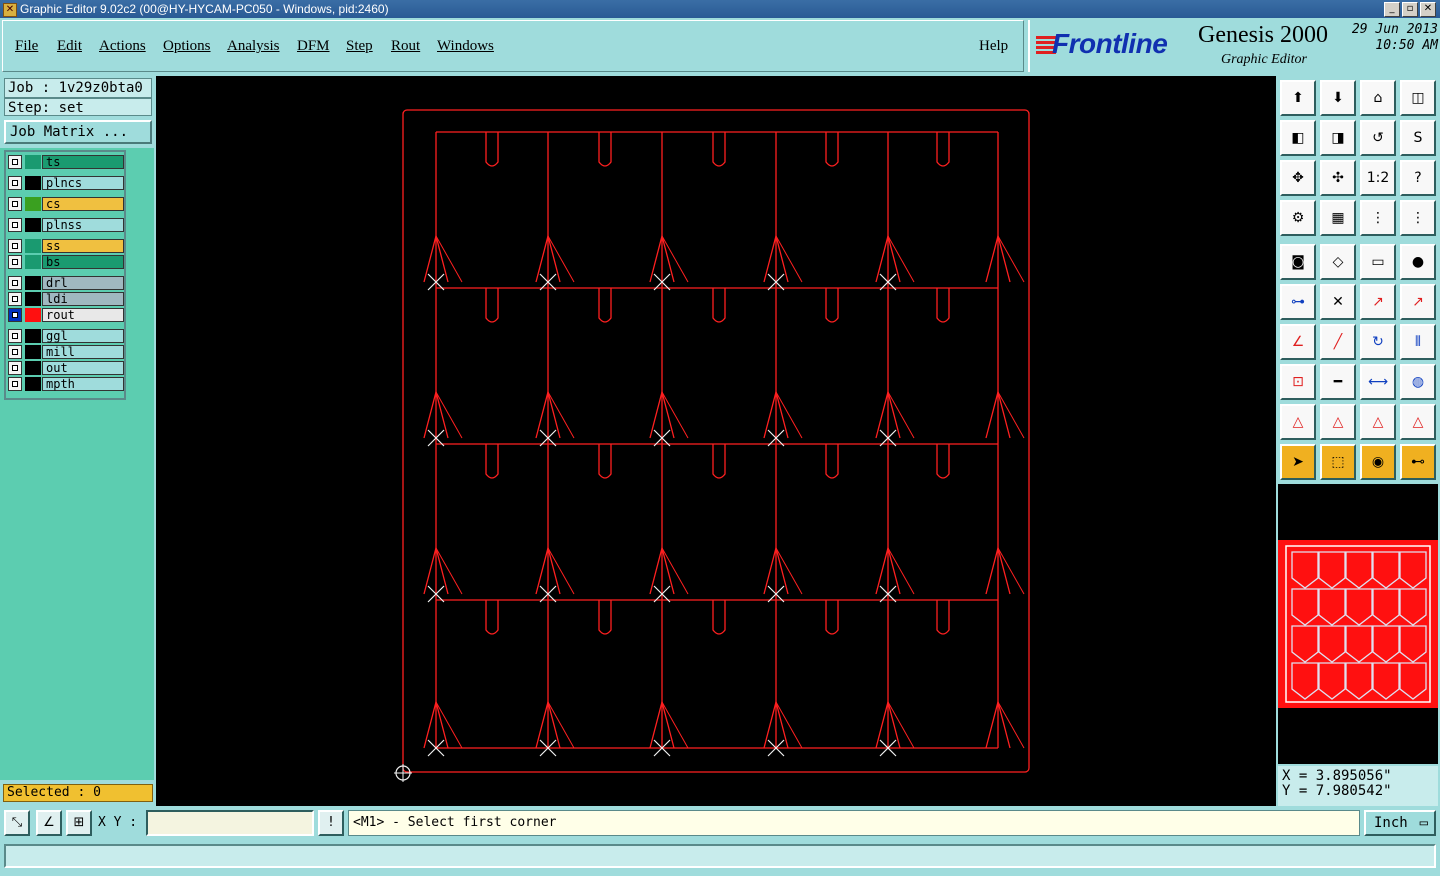 The image size is (1440, 876). What do you see at coordinates (1338, 422) in the screenshot?
I see `tri-b-icon: △` at bounding box center [1338, 422].